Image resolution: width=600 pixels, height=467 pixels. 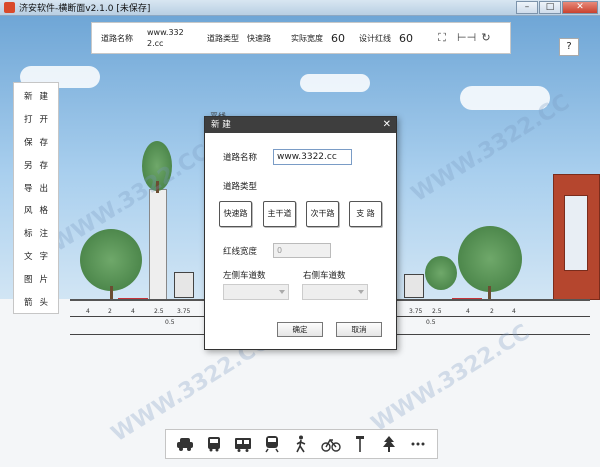 I want to click on fit-width-icon: ⊢⊣, so click(x=466, y=38).